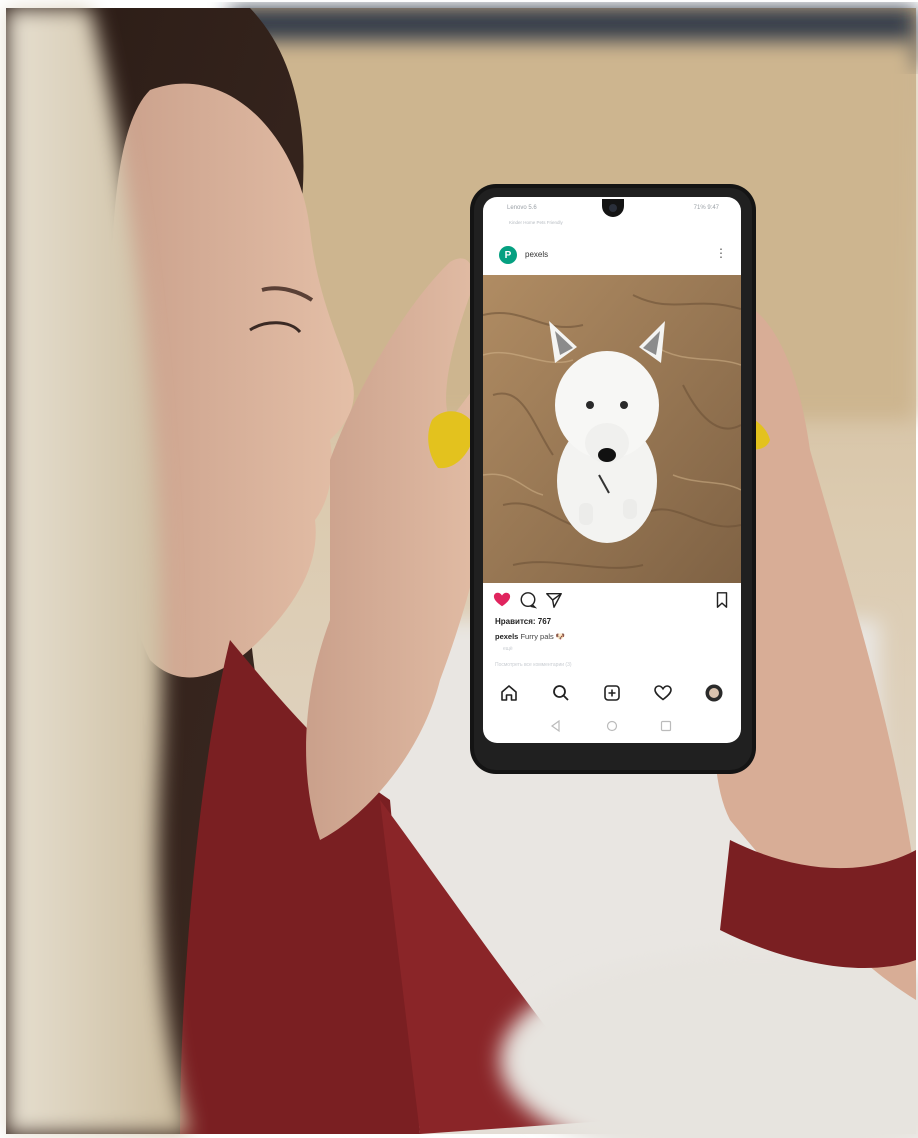  I want to click on caption-text: Furry pals 🐶, so click(543, 636).